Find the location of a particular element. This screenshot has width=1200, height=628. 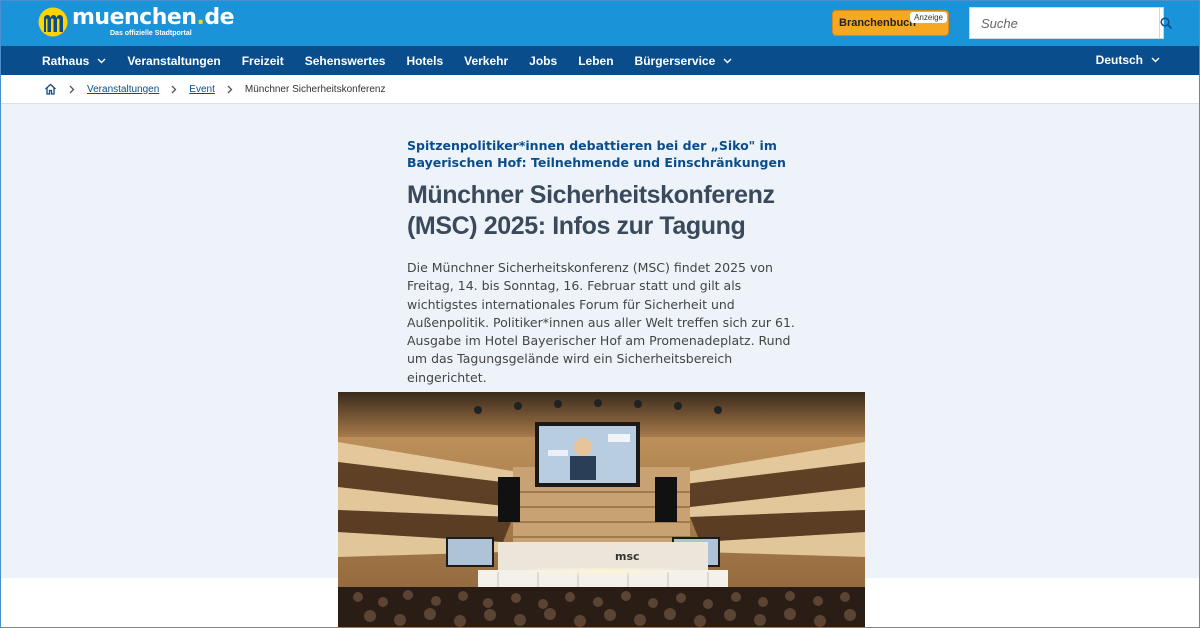

branchenbuch-button: Branchenbuch Anzeige is located at coordinates (890, 23).